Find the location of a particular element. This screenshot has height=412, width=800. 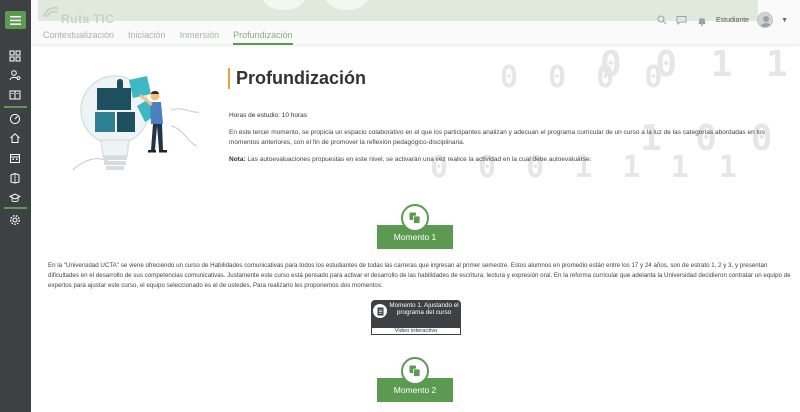

brand-name: Ruta TIC is located at coordinates (87, 19).